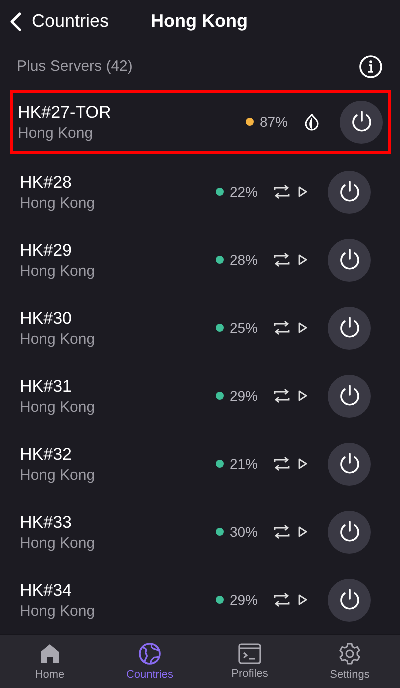 The height and width of the screenshot is (688, 400). What do you see at coordinates (50, 661) in the screenshot?
I see `tab: Home` at bounding box center [50, 661].